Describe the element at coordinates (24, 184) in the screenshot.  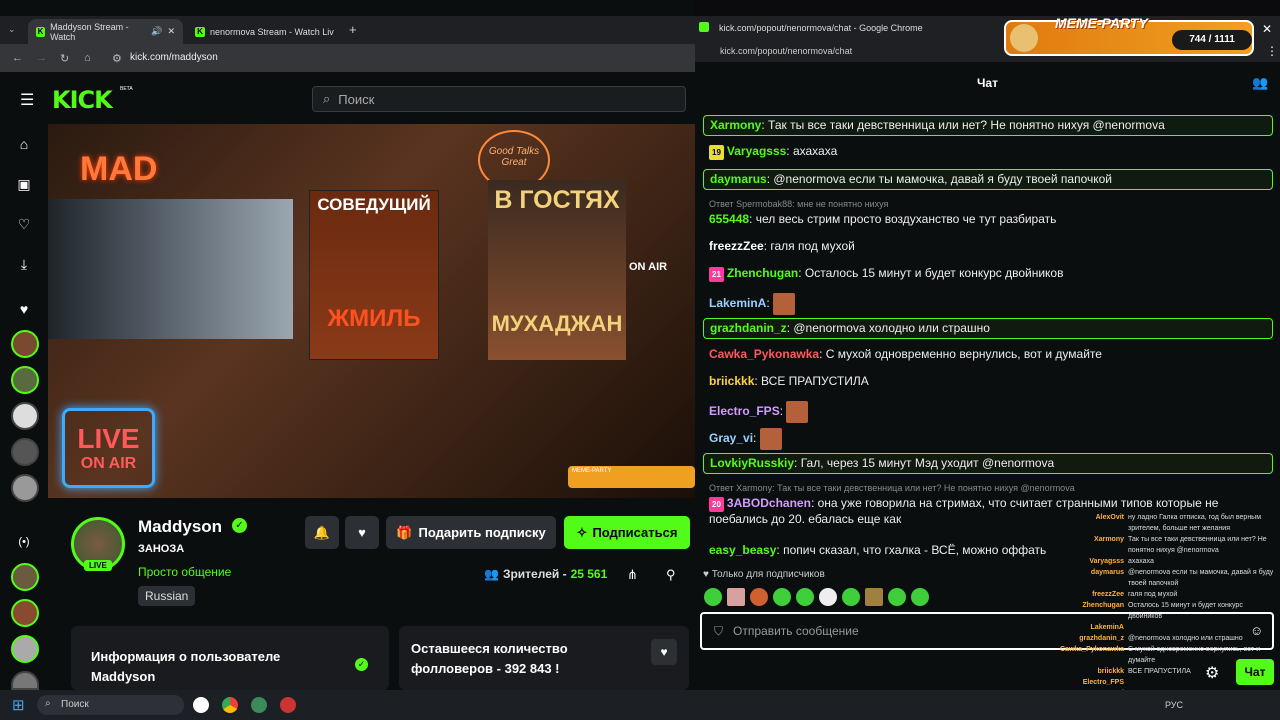
I see `browse-nav-icon: ▣` at that location.